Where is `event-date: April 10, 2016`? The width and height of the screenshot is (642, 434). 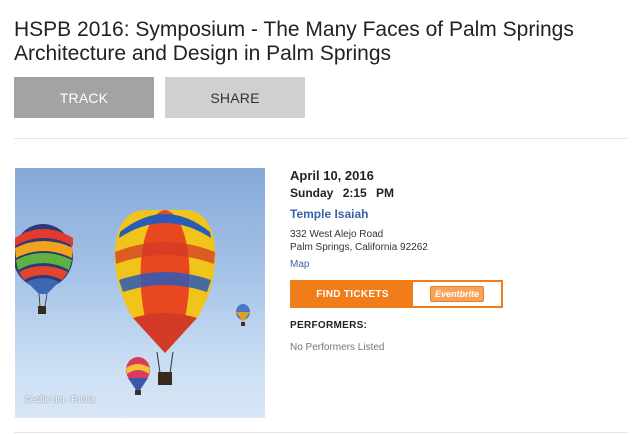 event-date: April 10, 2016 is located at coordinates (332, 175).